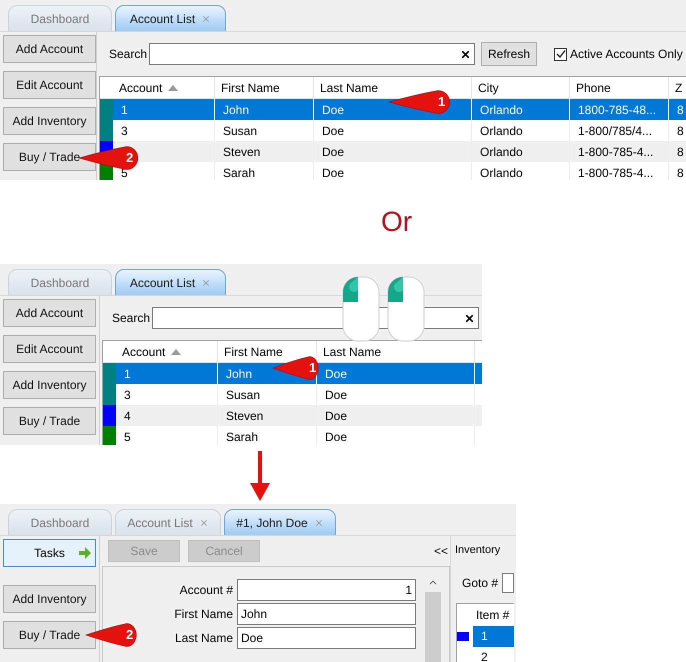 Image resolution: width=686 pixels, height=662 pixels. I want to click on table-row: 3 Susan Doe Orlando 1-800/785/4... 8, so click(393, 130).